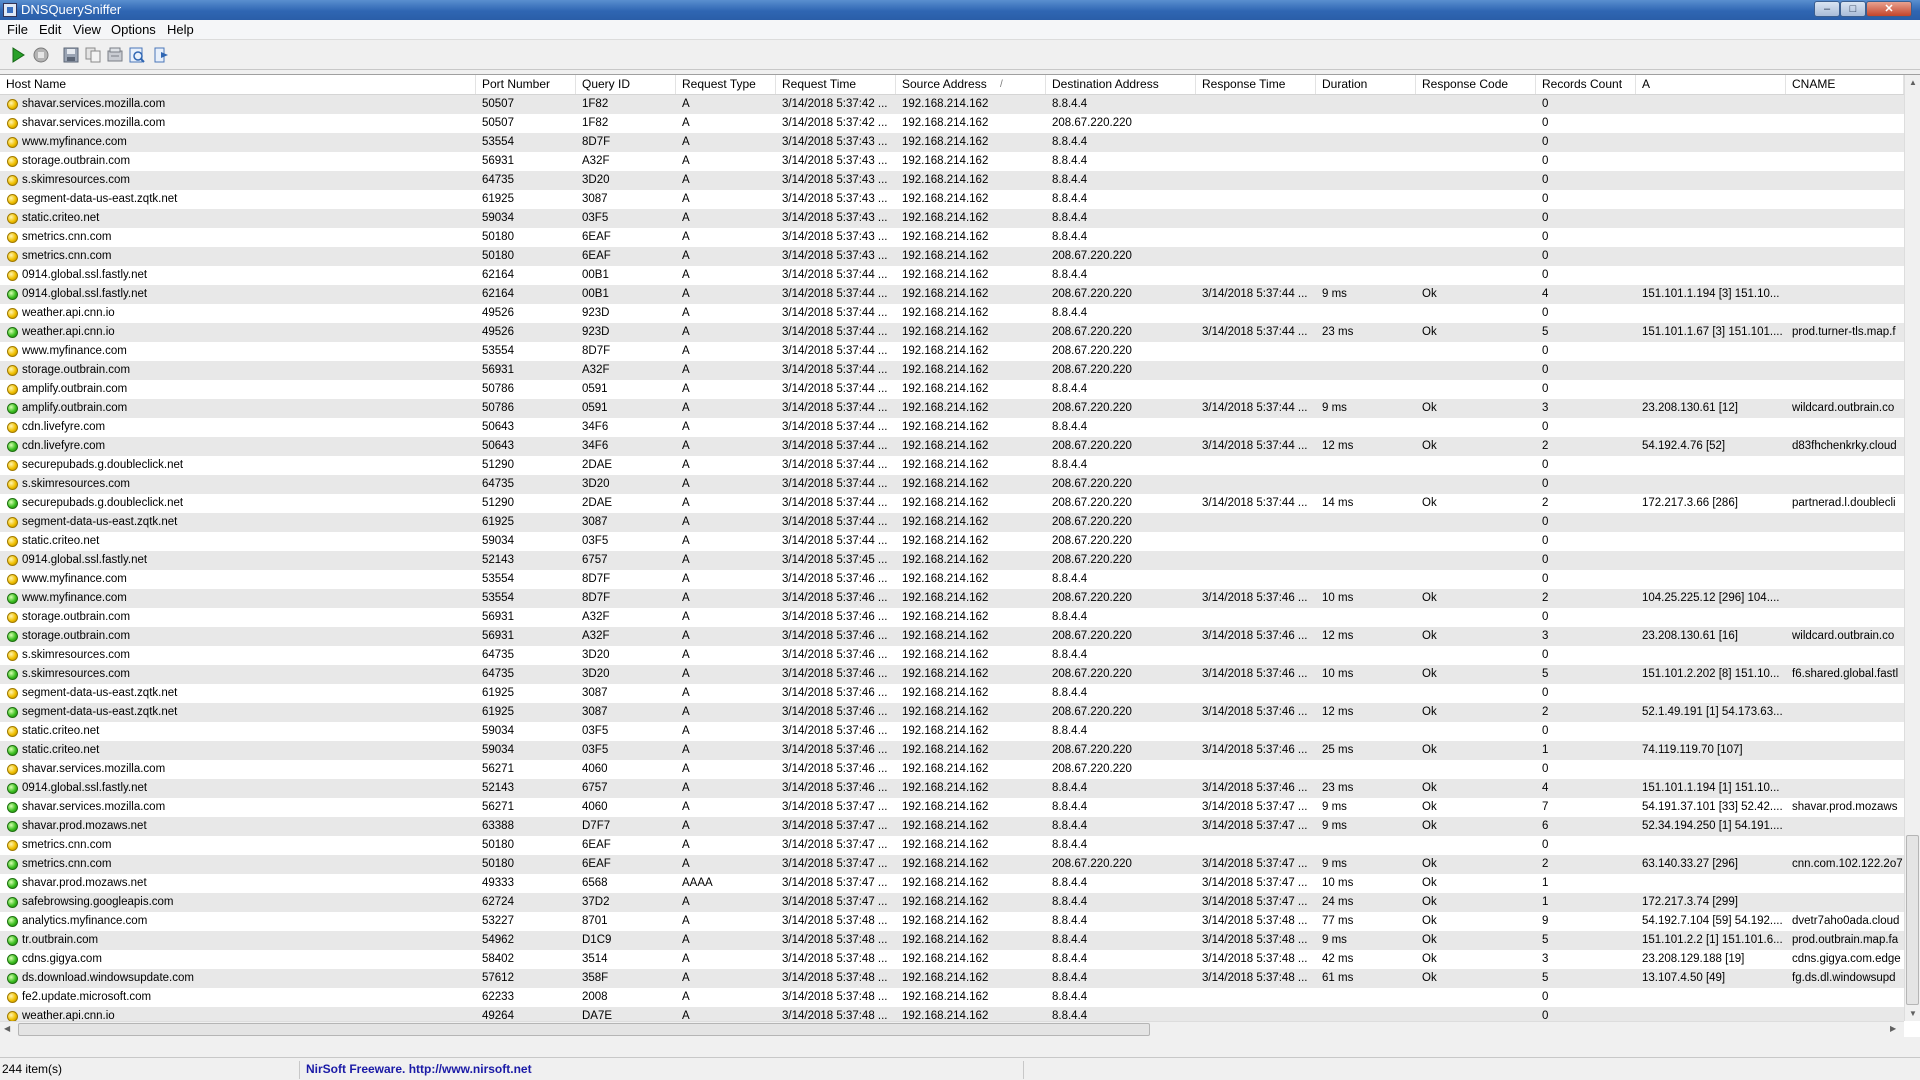 Image resolution: width=1920 pixels, height=1080 pixels. Describe the element at coordinates (7, 1029) in the screenshot. I see `scroll-left-icon: ◀` at that location.